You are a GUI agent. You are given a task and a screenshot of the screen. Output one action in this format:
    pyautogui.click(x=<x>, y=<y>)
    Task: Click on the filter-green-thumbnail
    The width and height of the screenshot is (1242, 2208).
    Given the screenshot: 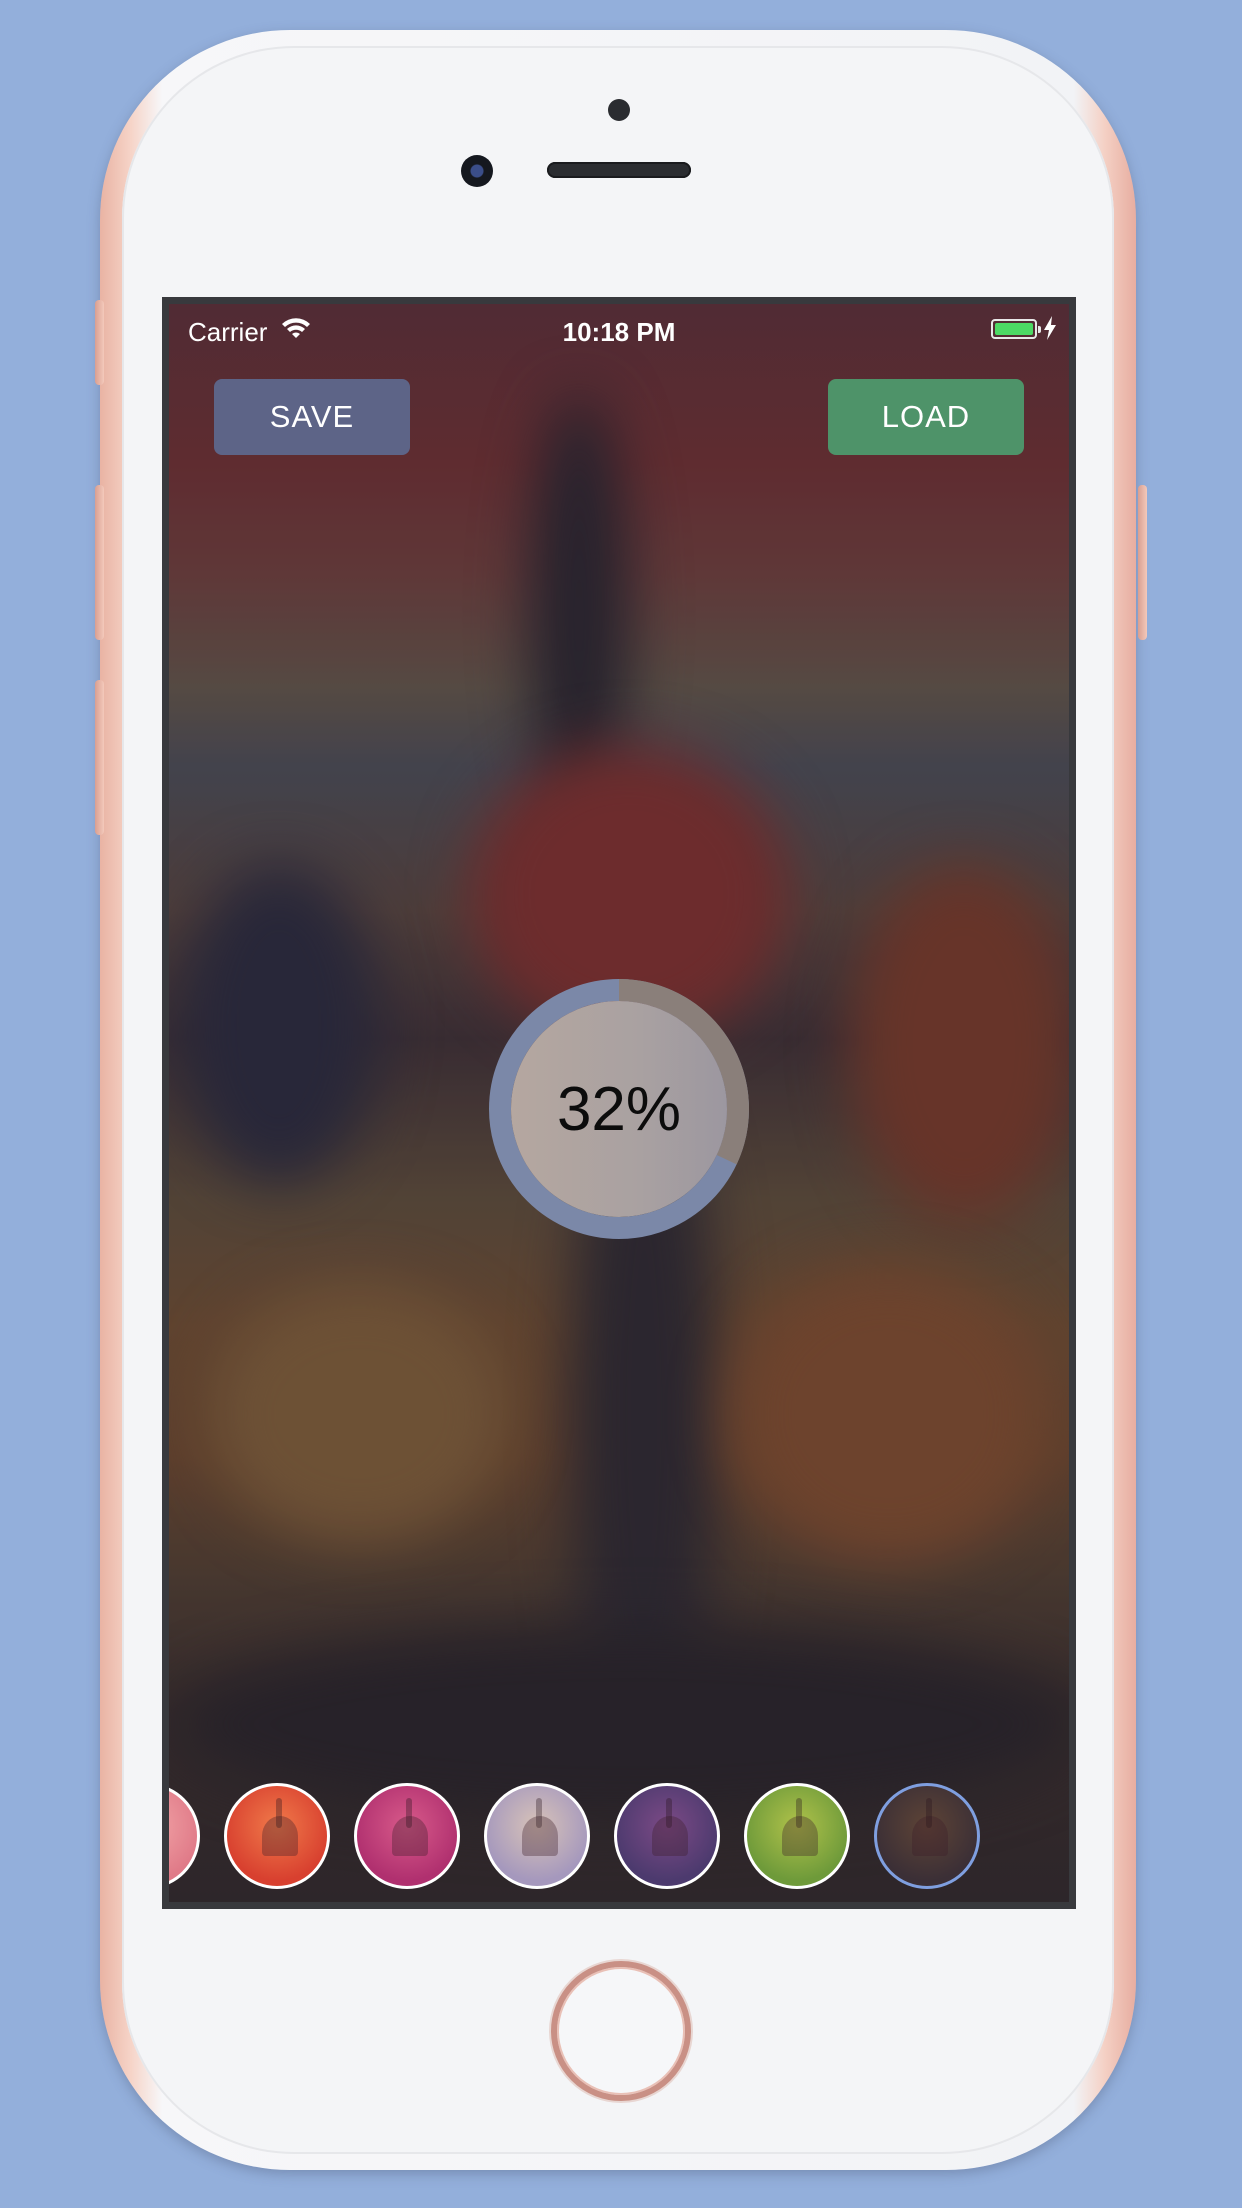 What is the action you would take?
    pyautogui.click(x=797, y=1836)
    